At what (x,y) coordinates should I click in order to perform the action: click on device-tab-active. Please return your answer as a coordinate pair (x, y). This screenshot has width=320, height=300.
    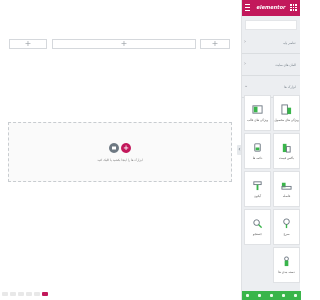
    Looking at the image, I should click on (45, 294).